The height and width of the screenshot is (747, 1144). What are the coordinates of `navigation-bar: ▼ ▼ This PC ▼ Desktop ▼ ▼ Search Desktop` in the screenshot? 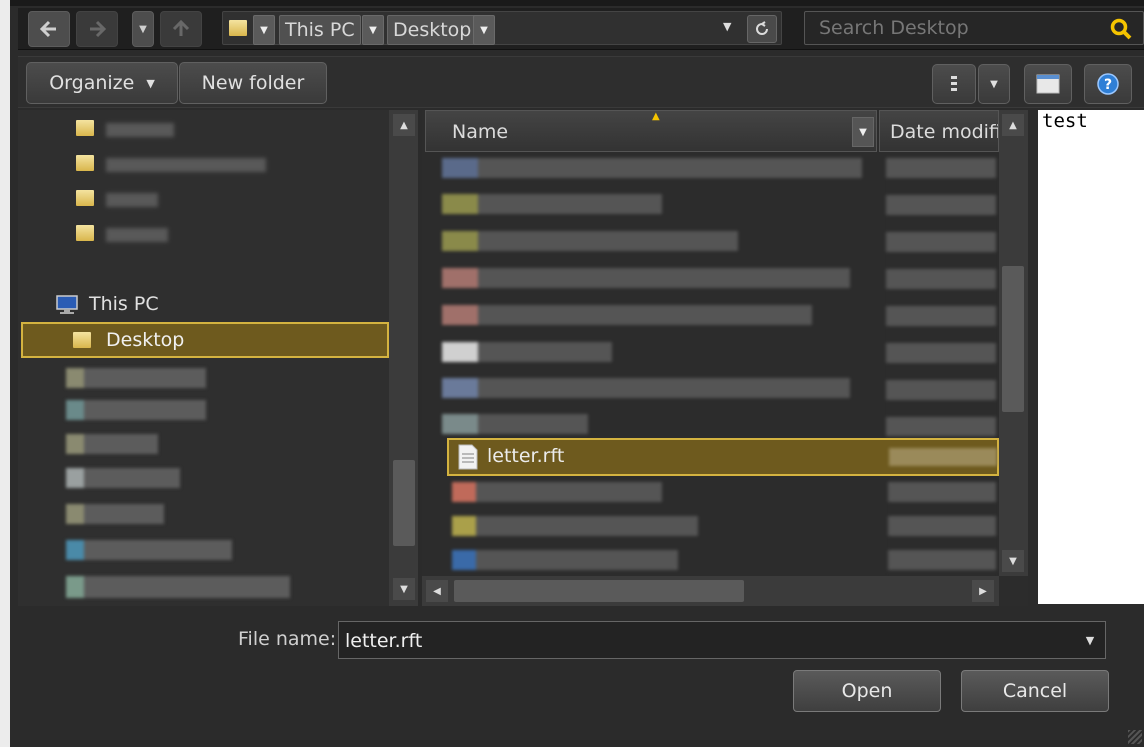 It's located at (581, 29).